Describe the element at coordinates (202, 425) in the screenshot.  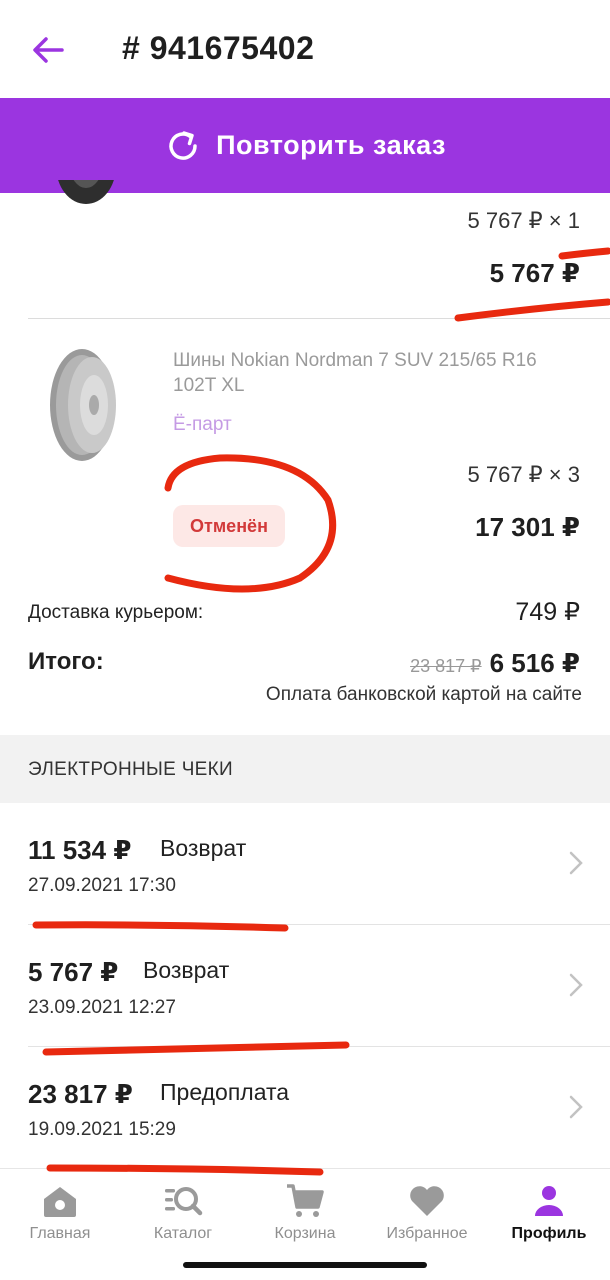
I see `seller-name: Ё-парт` at that location.